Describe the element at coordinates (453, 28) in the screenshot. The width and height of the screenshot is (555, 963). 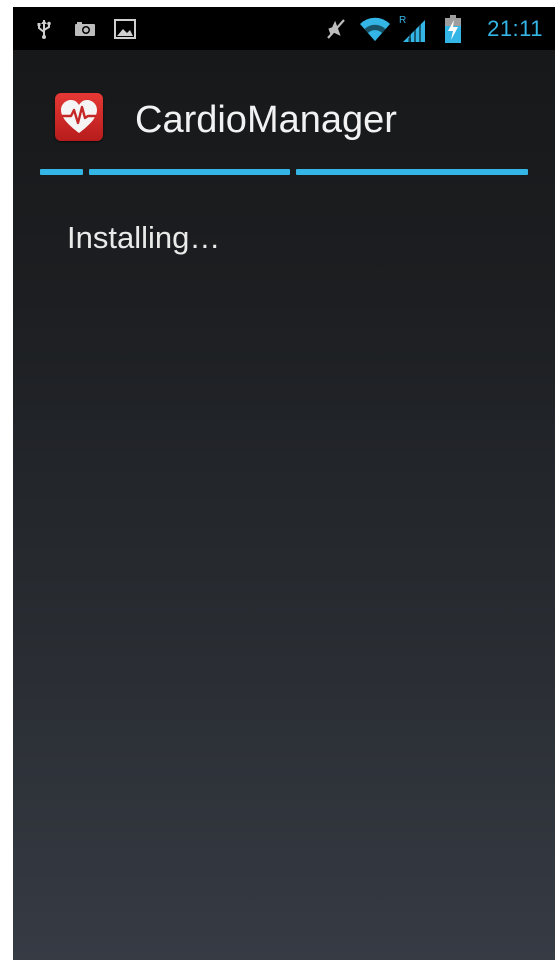
I see `battery-charging-icon` at that location.